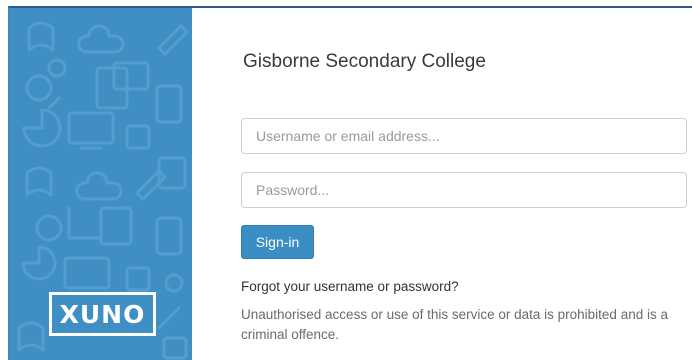 The height and width of the screenshot is (360, 692). I want to click on sign-in-button: Sign-in, so click(277, 242).